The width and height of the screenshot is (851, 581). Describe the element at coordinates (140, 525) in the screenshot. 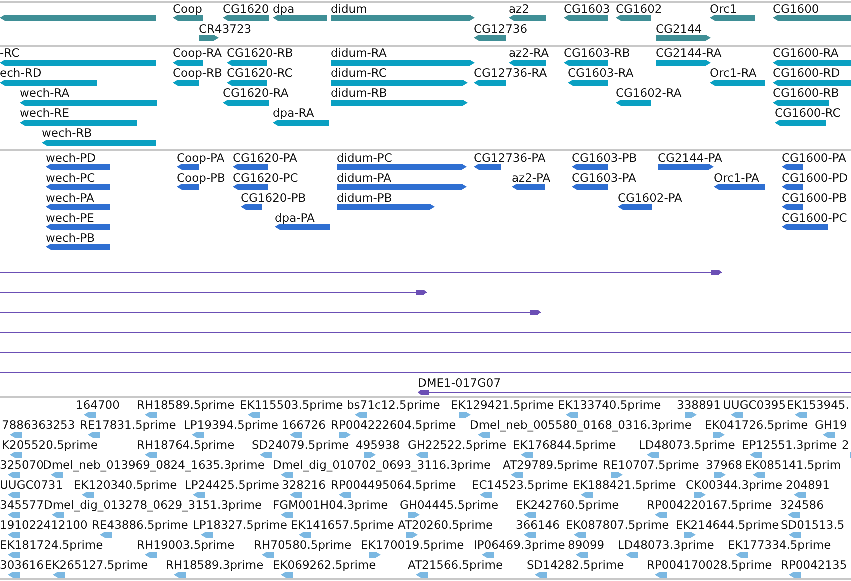

I see `feature-label: RE43886.5prime` at that location.